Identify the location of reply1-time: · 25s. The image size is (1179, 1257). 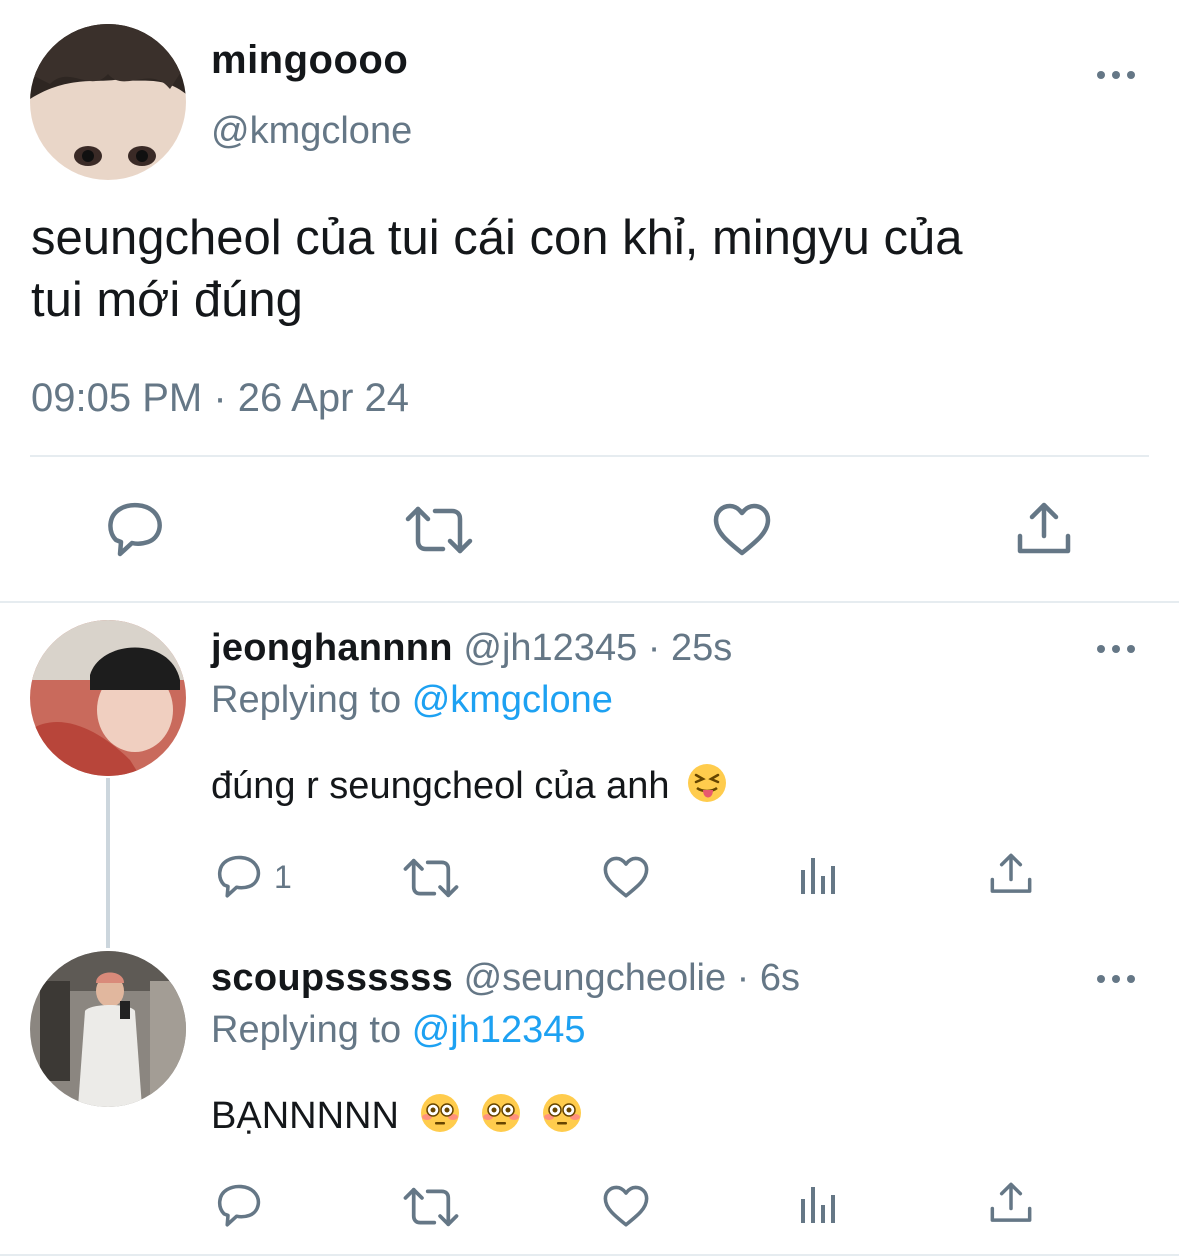
(690, 648).